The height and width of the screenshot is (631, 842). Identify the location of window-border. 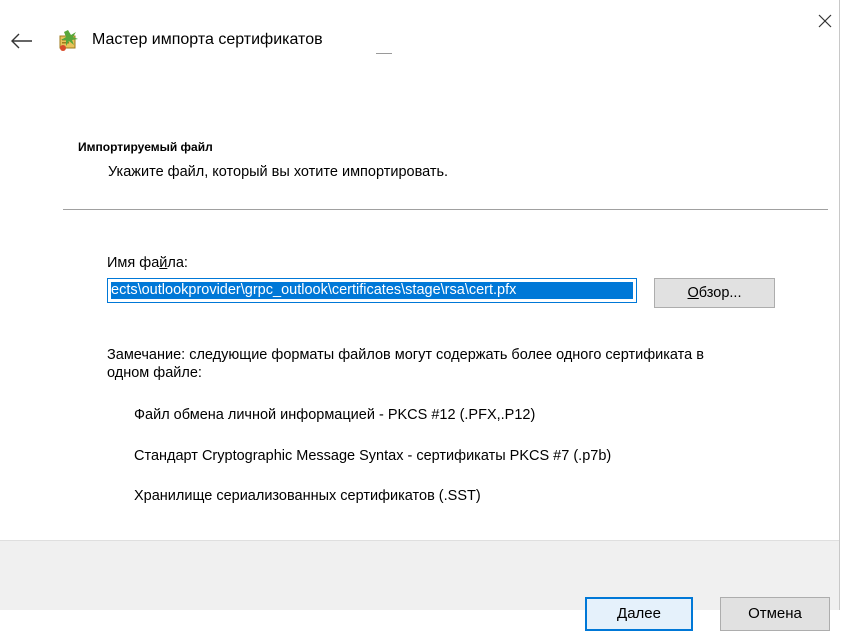
(839, 305).